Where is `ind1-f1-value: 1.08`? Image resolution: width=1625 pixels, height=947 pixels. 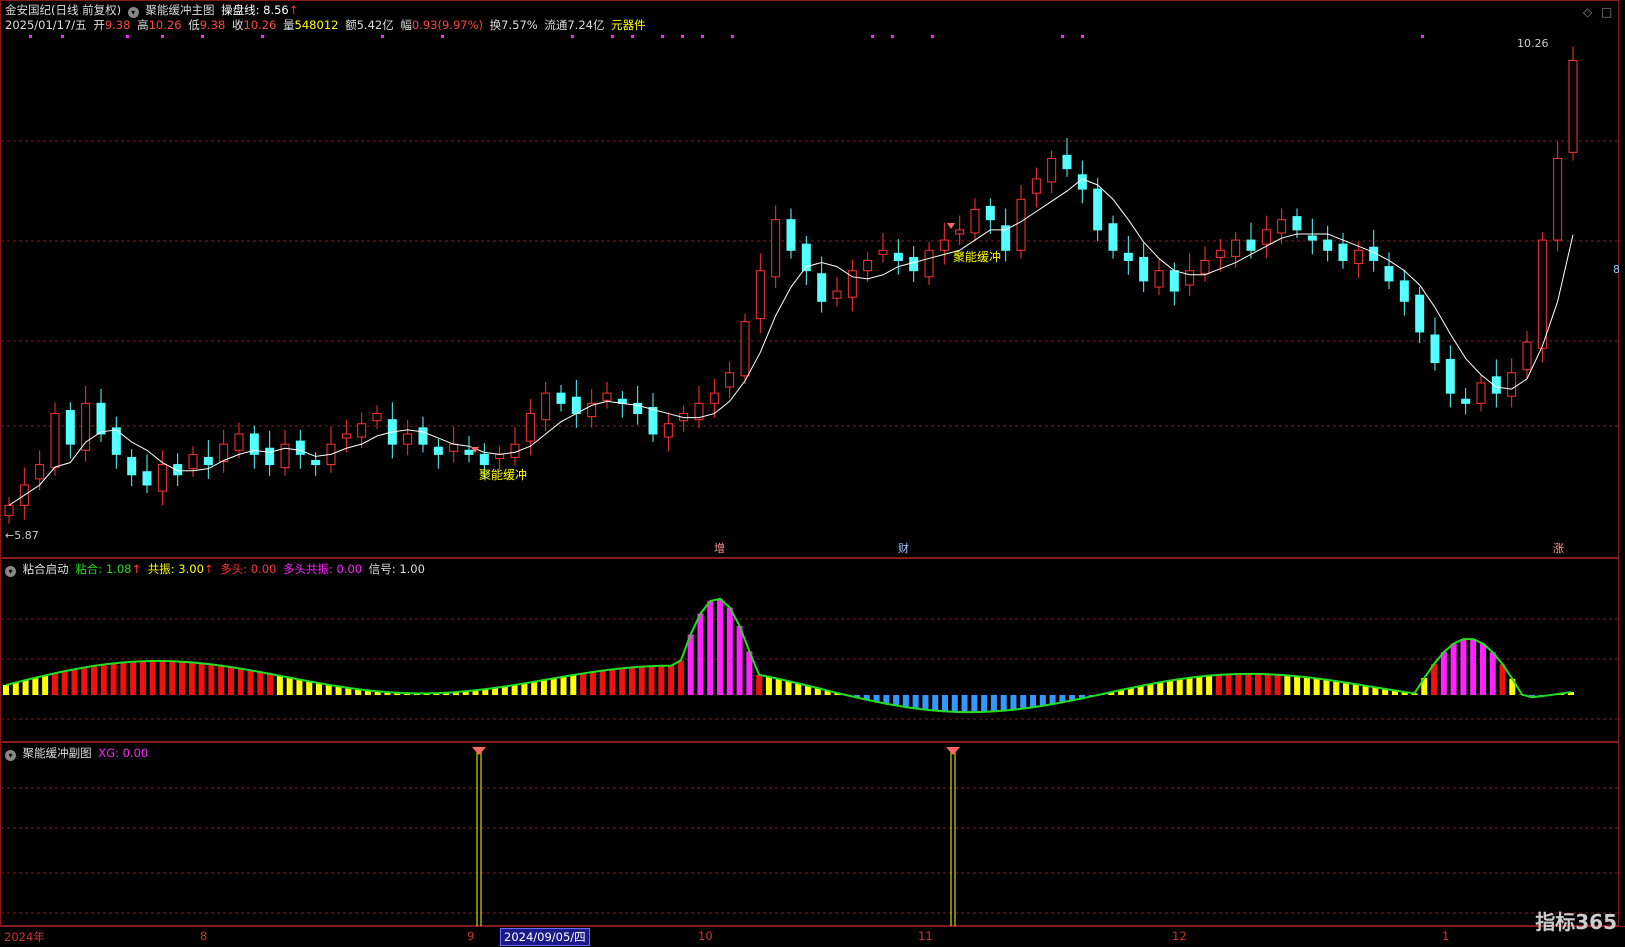 ind1-f1-value: 1.08 is located at coordinates (119, 569).